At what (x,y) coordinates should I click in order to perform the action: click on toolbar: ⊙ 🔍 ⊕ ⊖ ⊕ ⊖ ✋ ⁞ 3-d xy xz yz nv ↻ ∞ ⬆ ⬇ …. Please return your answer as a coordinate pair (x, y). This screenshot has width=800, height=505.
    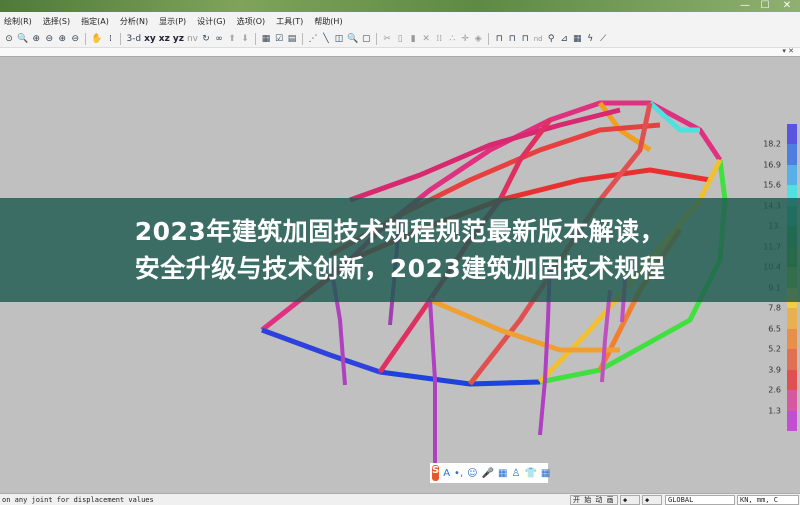
    Looking at the image, I should click on (400, 39).